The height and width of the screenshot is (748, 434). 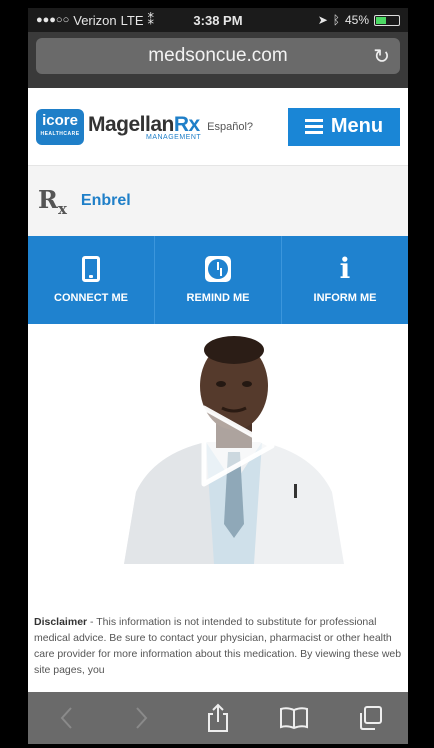 I want to click on book-icon, so click(x=294, y=718).